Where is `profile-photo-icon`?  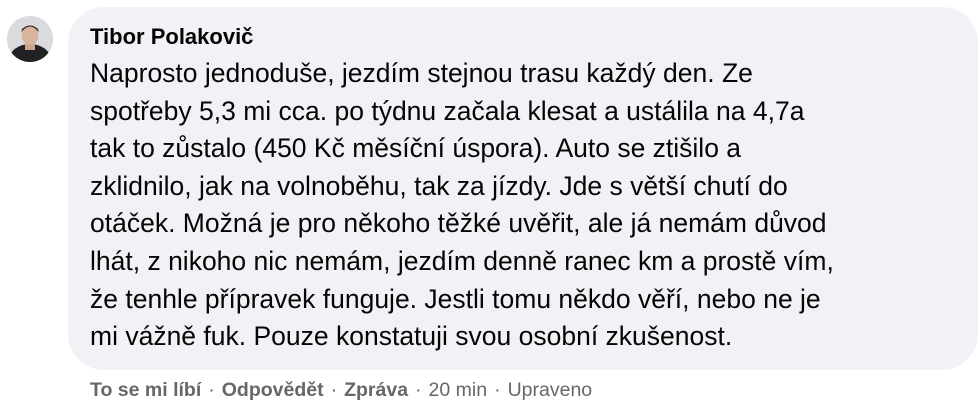 profile-photo-icon is located at coordinates (30, 39).